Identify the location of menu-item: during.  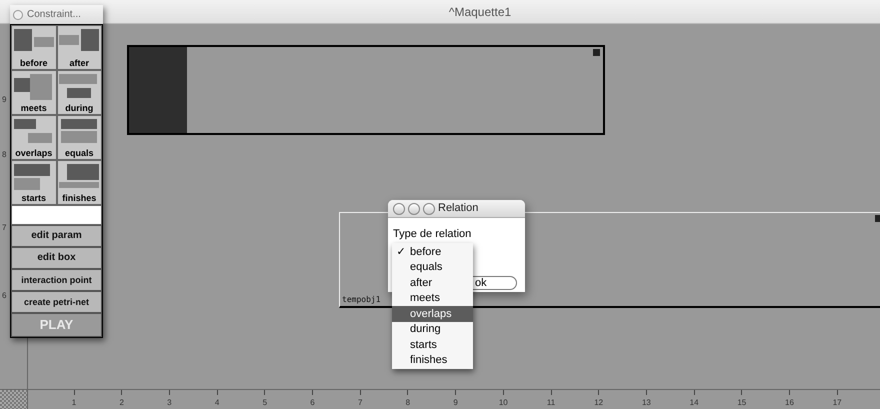
(432, 329).